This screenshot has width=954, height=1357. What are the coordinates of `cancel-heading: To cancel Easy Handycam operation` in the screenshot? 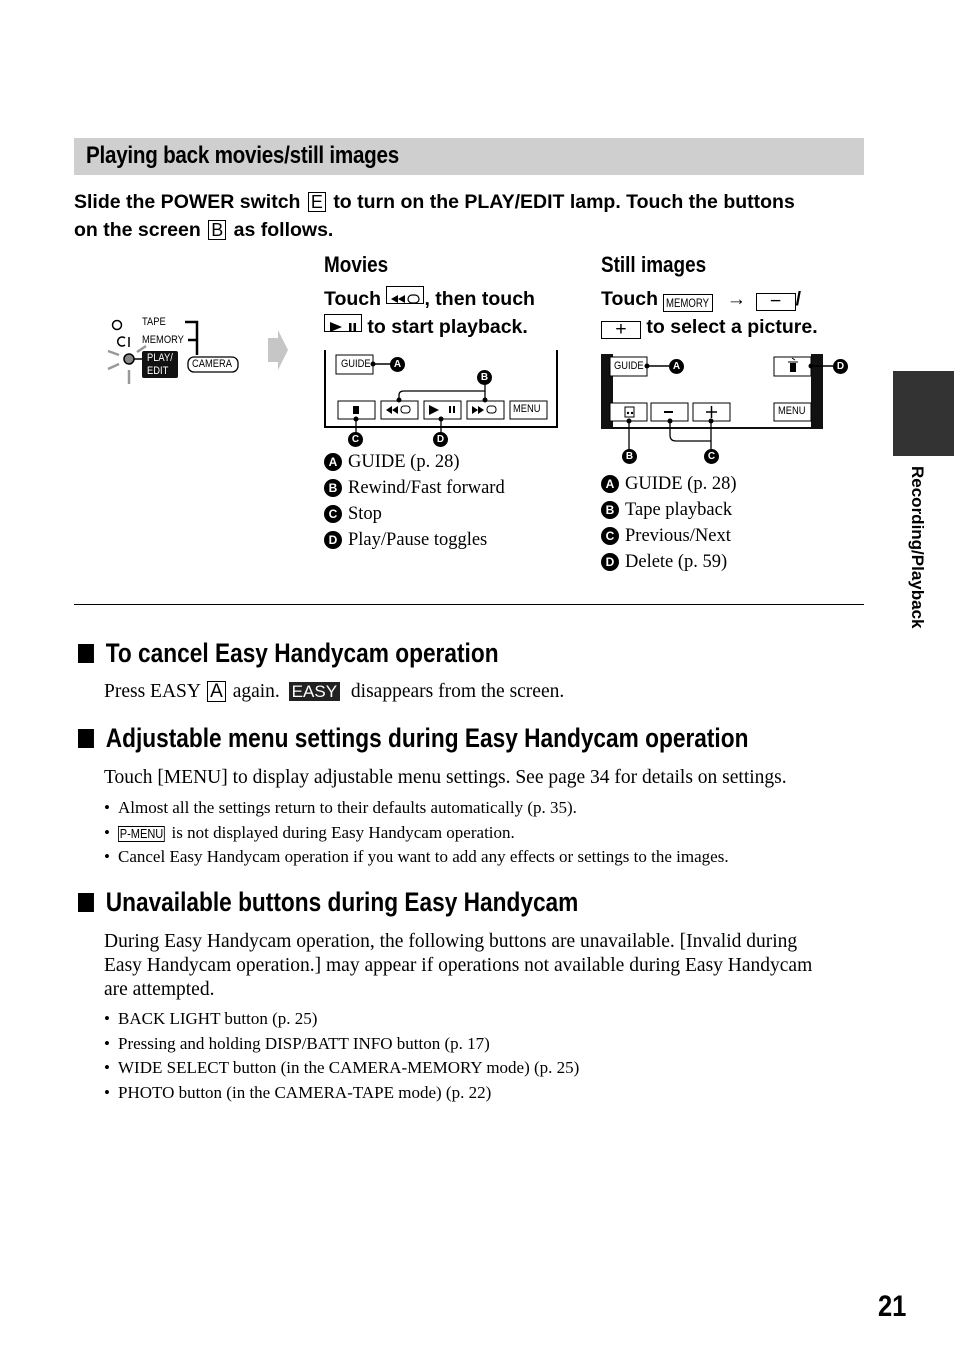 It's located at (288, 653).